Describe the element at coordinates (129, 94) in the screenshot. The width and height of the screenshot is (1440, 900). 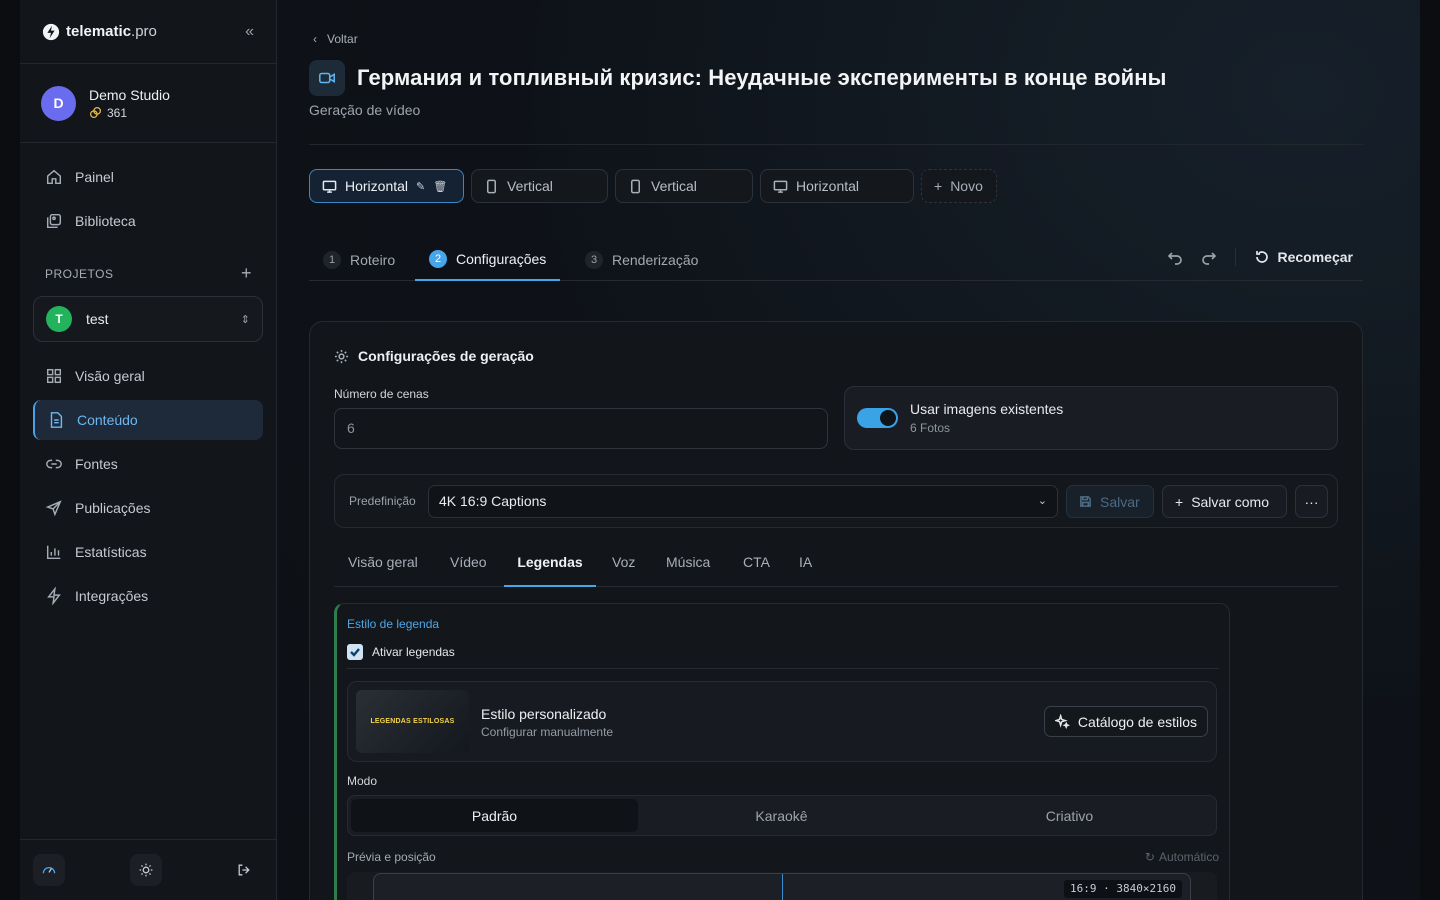
I see `studio-name: Demo Studio` at that location.